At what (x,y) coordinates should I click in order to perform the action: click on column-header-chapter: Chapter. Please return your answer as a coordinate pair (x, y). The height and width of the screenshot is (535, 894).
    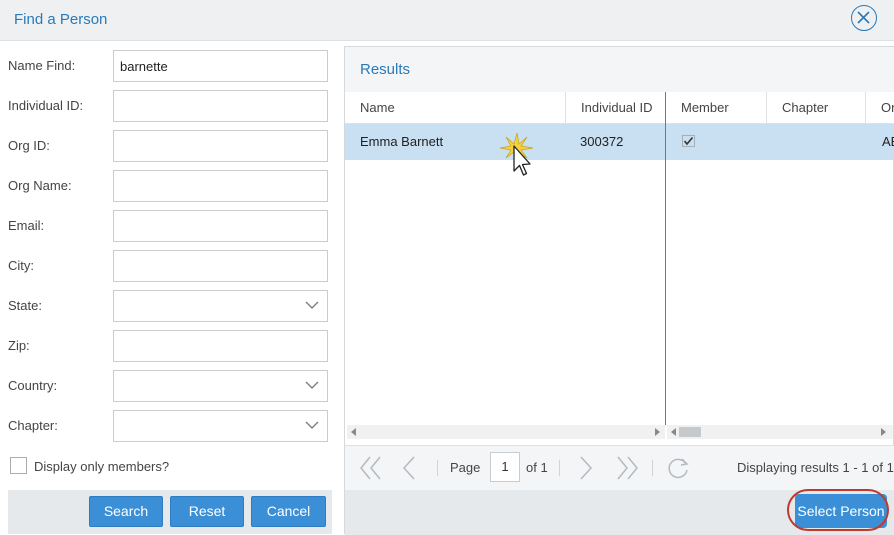
    Looking at the image, I should click on (816, 107).